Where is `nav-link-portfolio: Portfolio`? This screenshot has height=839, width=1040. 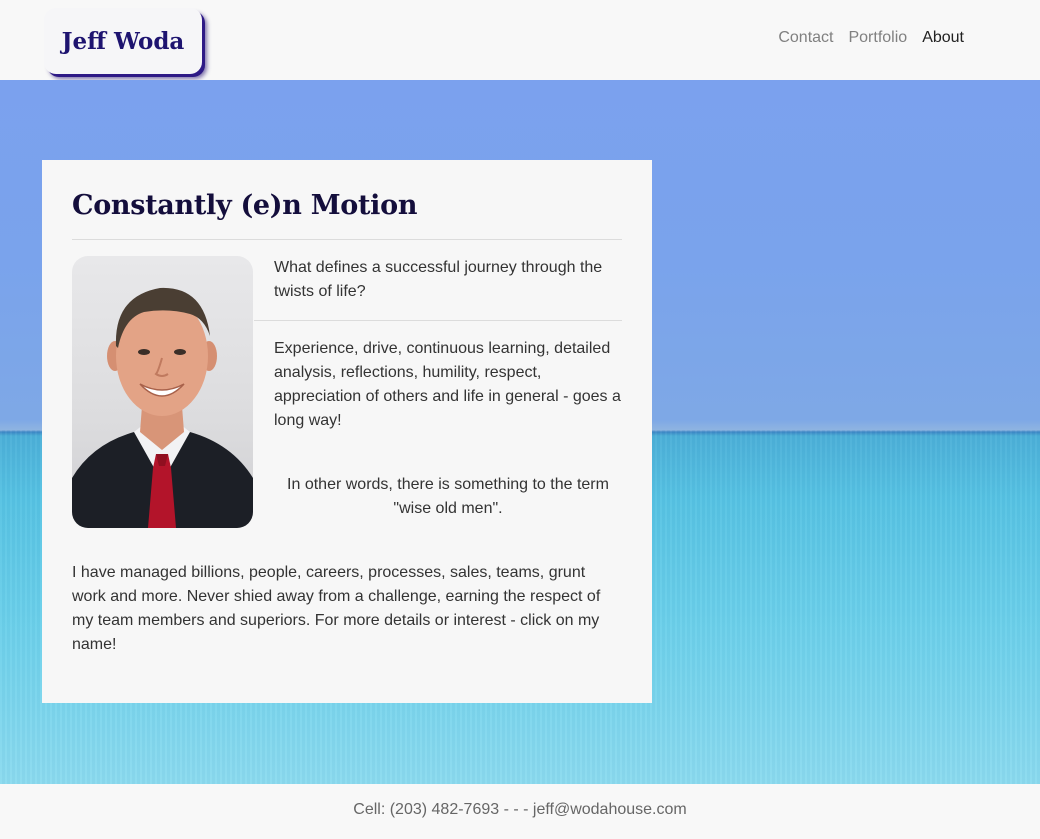 nav-link-portfolio: Portfolio is located at coordinates (877, 38).